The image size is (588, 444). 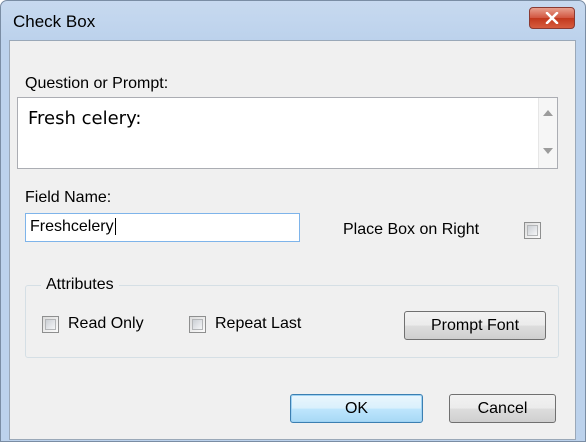 What do you see at coordinates (548, 151) in the screenshot?
I see `scroll-down-arrow-icon` at bounding box center [548, 151].